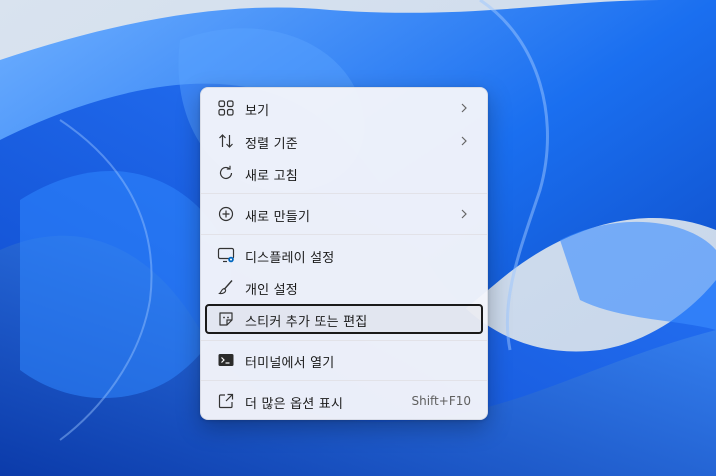 This screenshot has width=716, height=476. Describe the element at coordinates (226, 108) in the screenshot. I see `view-grid-icon` at that location.